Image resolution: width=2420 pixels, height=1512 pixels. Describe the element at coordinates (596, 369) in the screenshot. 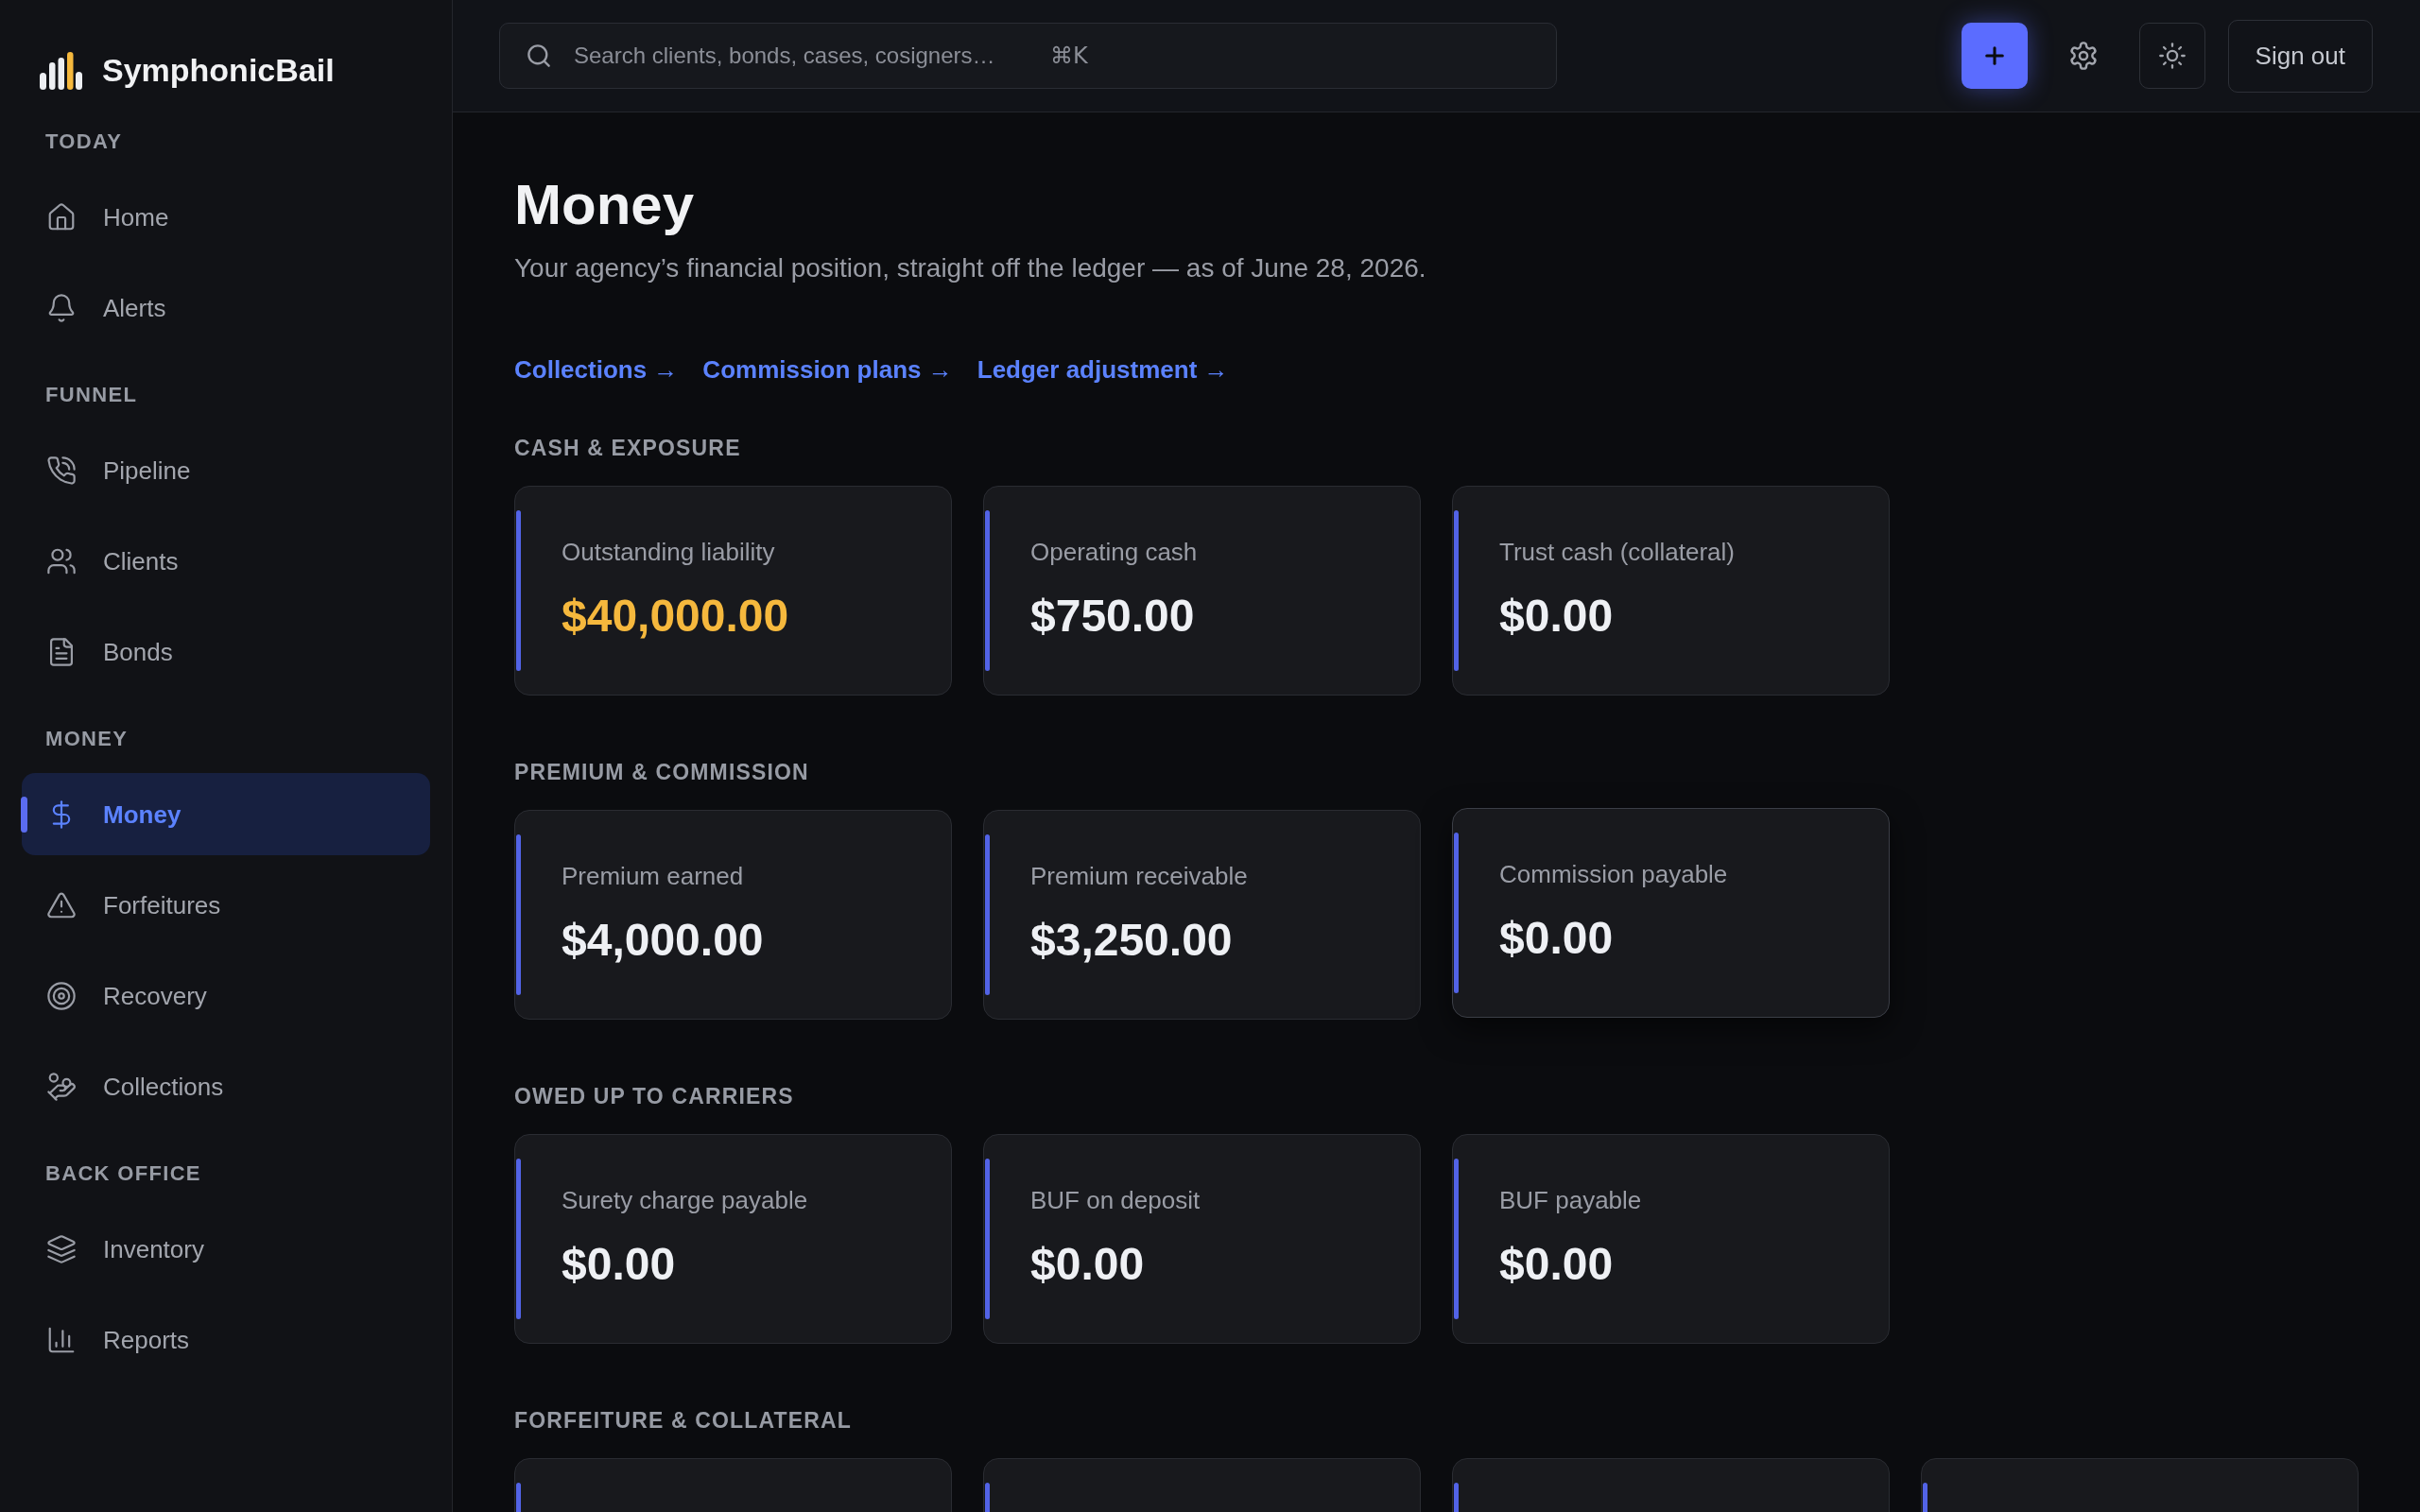

I see `quick-link: Collections →` at that location.